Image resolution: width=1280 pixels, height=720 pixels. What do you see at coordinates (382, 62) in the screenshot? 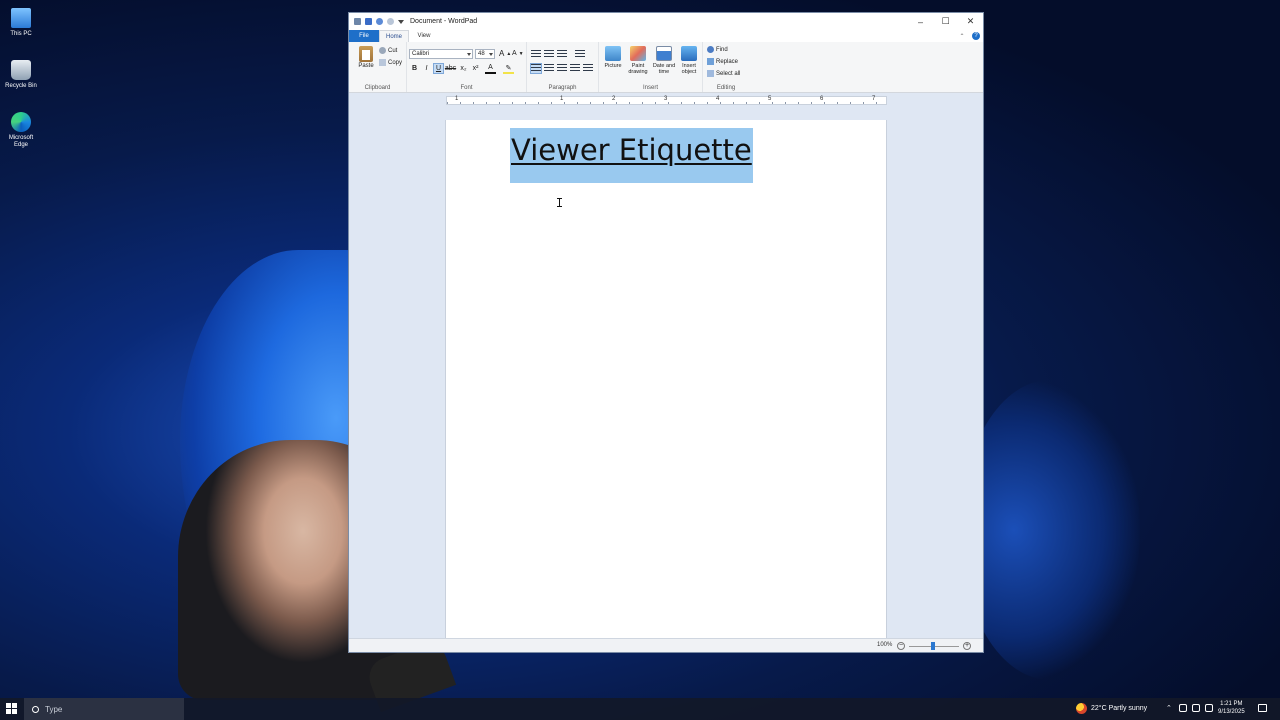
I see `copy-icon` at bounding box center [382, 62].